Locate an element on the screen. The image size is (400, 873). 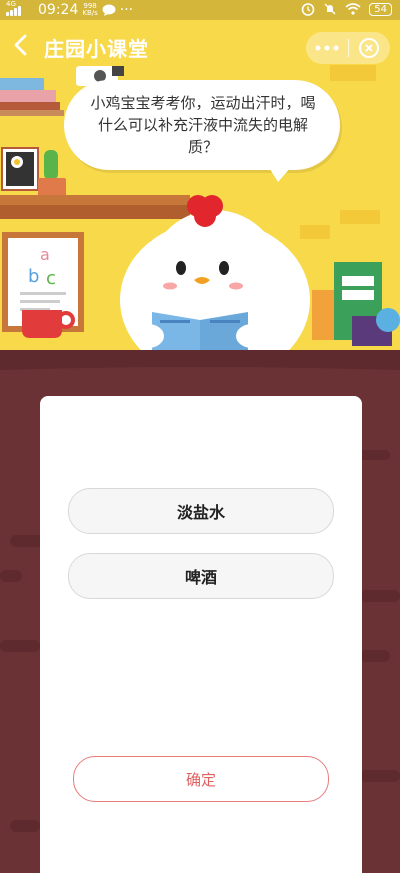
status-right: 54 is located at coordinates (346, 9).